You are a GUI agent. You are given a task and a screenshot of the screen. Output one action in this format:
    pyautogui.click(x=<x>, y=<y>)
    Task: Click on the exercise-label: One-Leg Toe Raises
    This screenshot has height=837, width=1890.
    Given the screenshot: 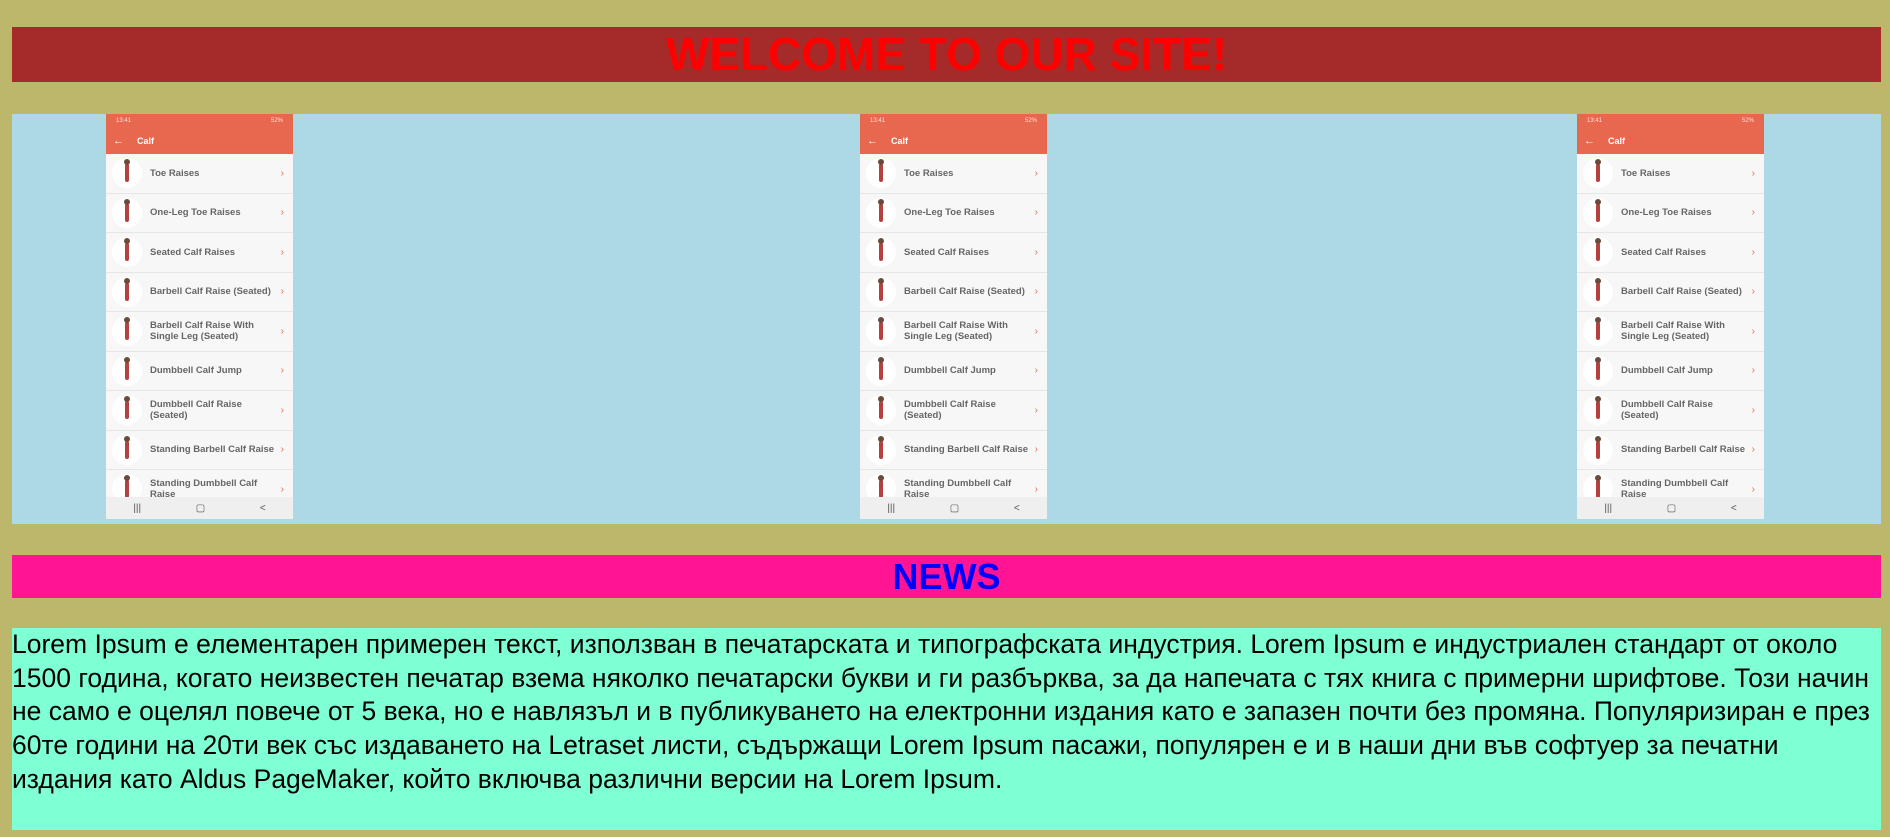 What is the action you would take?
    pyautogui.click(x=949, y=213)
    